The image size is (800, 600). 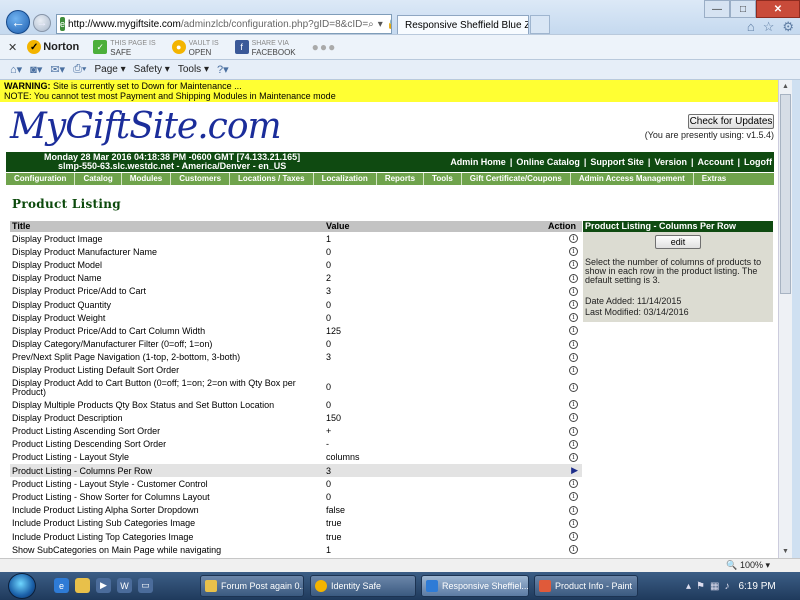 I want to click on admin-home-link: Admin Home, so click(x=478, y=162).